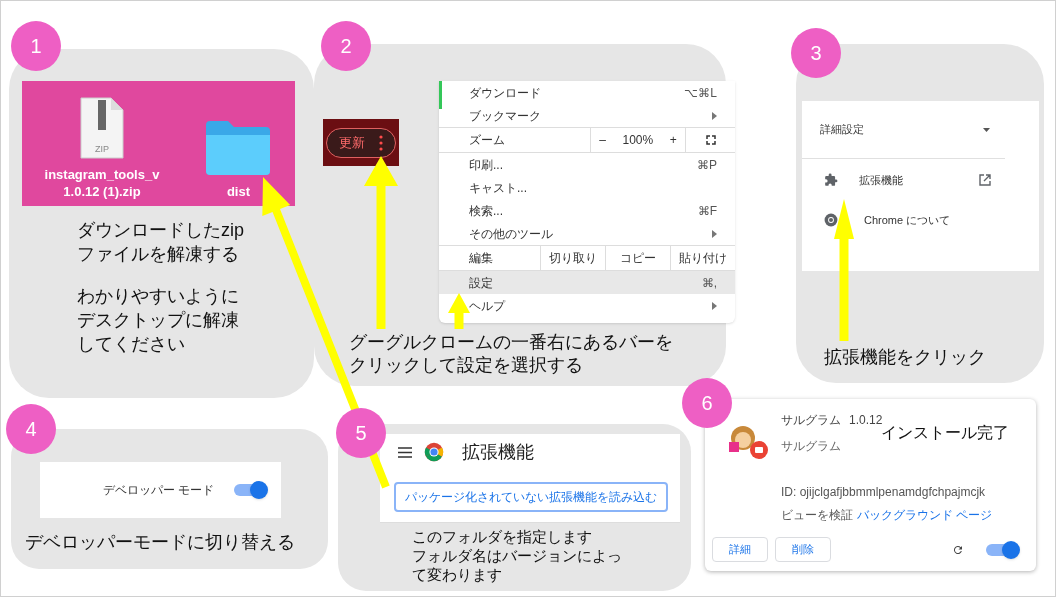 Image resolution: width=1056 pixels, height=597 pixels. Describe the element at coordinates (511, 342) in the screenshot. I see `instruction-text: グーグルクロームの一番右にあるバーを` at that location.